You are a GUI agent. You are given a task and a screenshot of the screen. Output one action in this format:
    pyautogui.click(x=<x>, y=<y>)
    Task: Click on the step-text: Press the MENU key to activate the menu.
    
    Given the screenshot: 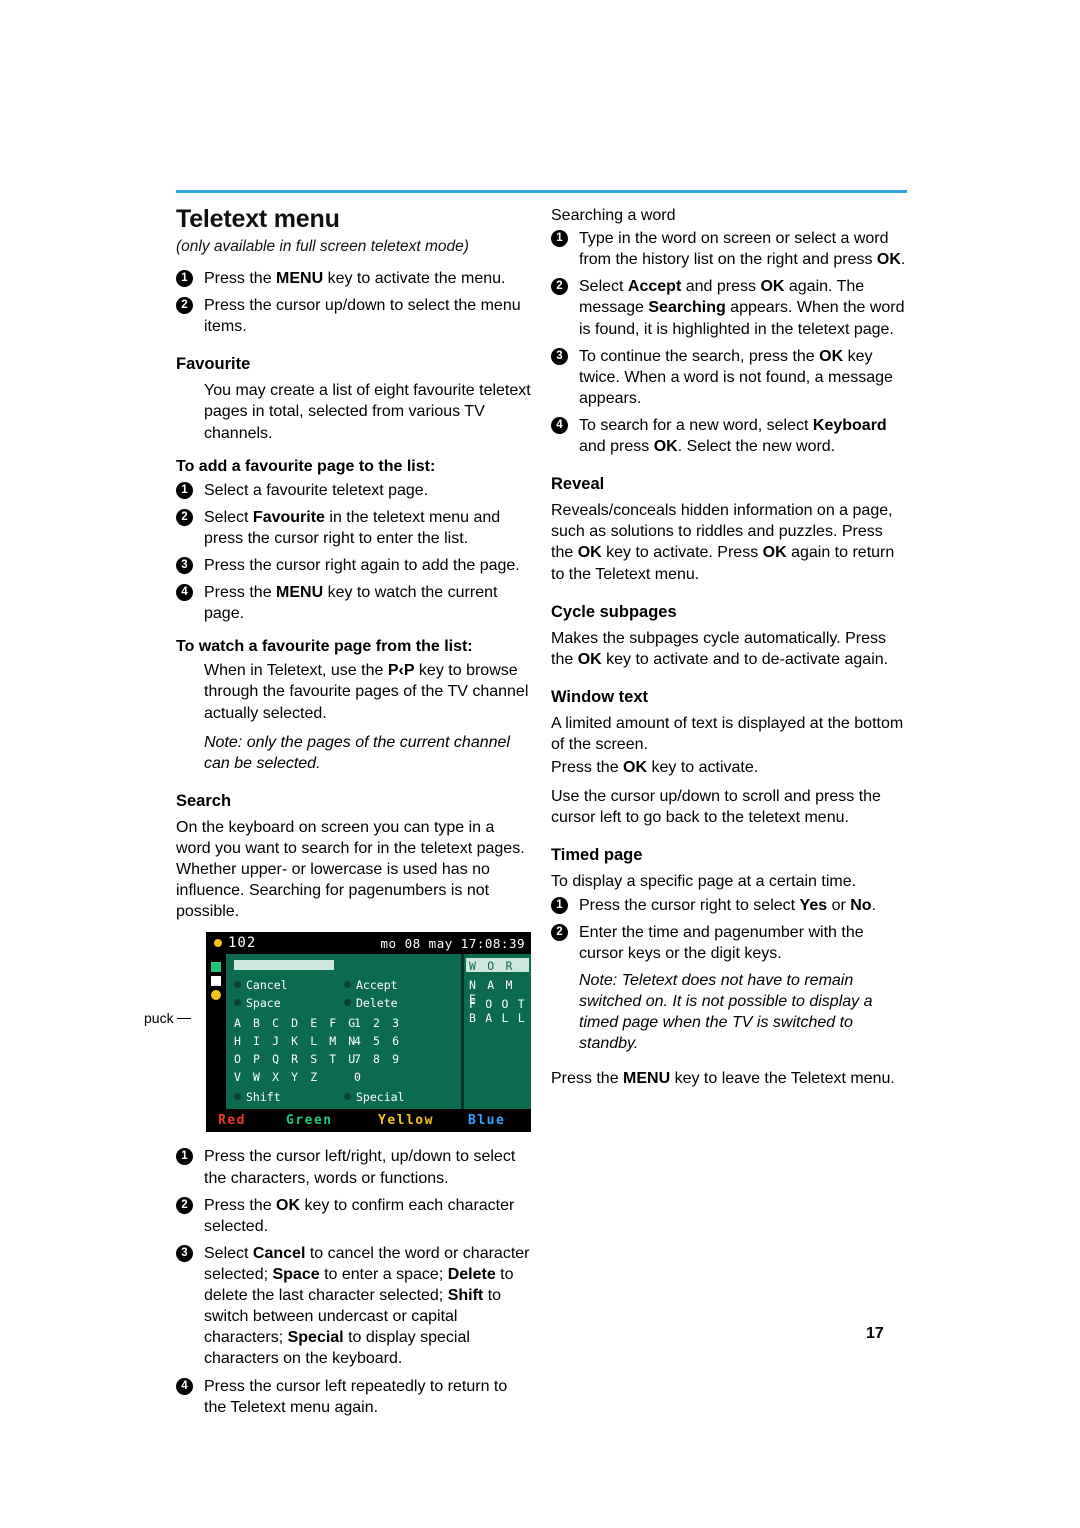 What is the action you would take?
    pyautogui.click(x=355, y=278)
    